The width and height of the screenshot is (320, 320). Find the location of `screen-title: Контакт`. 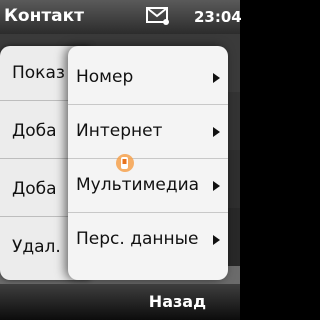

screen-title: Контакт is located at coordinates (44, 16).